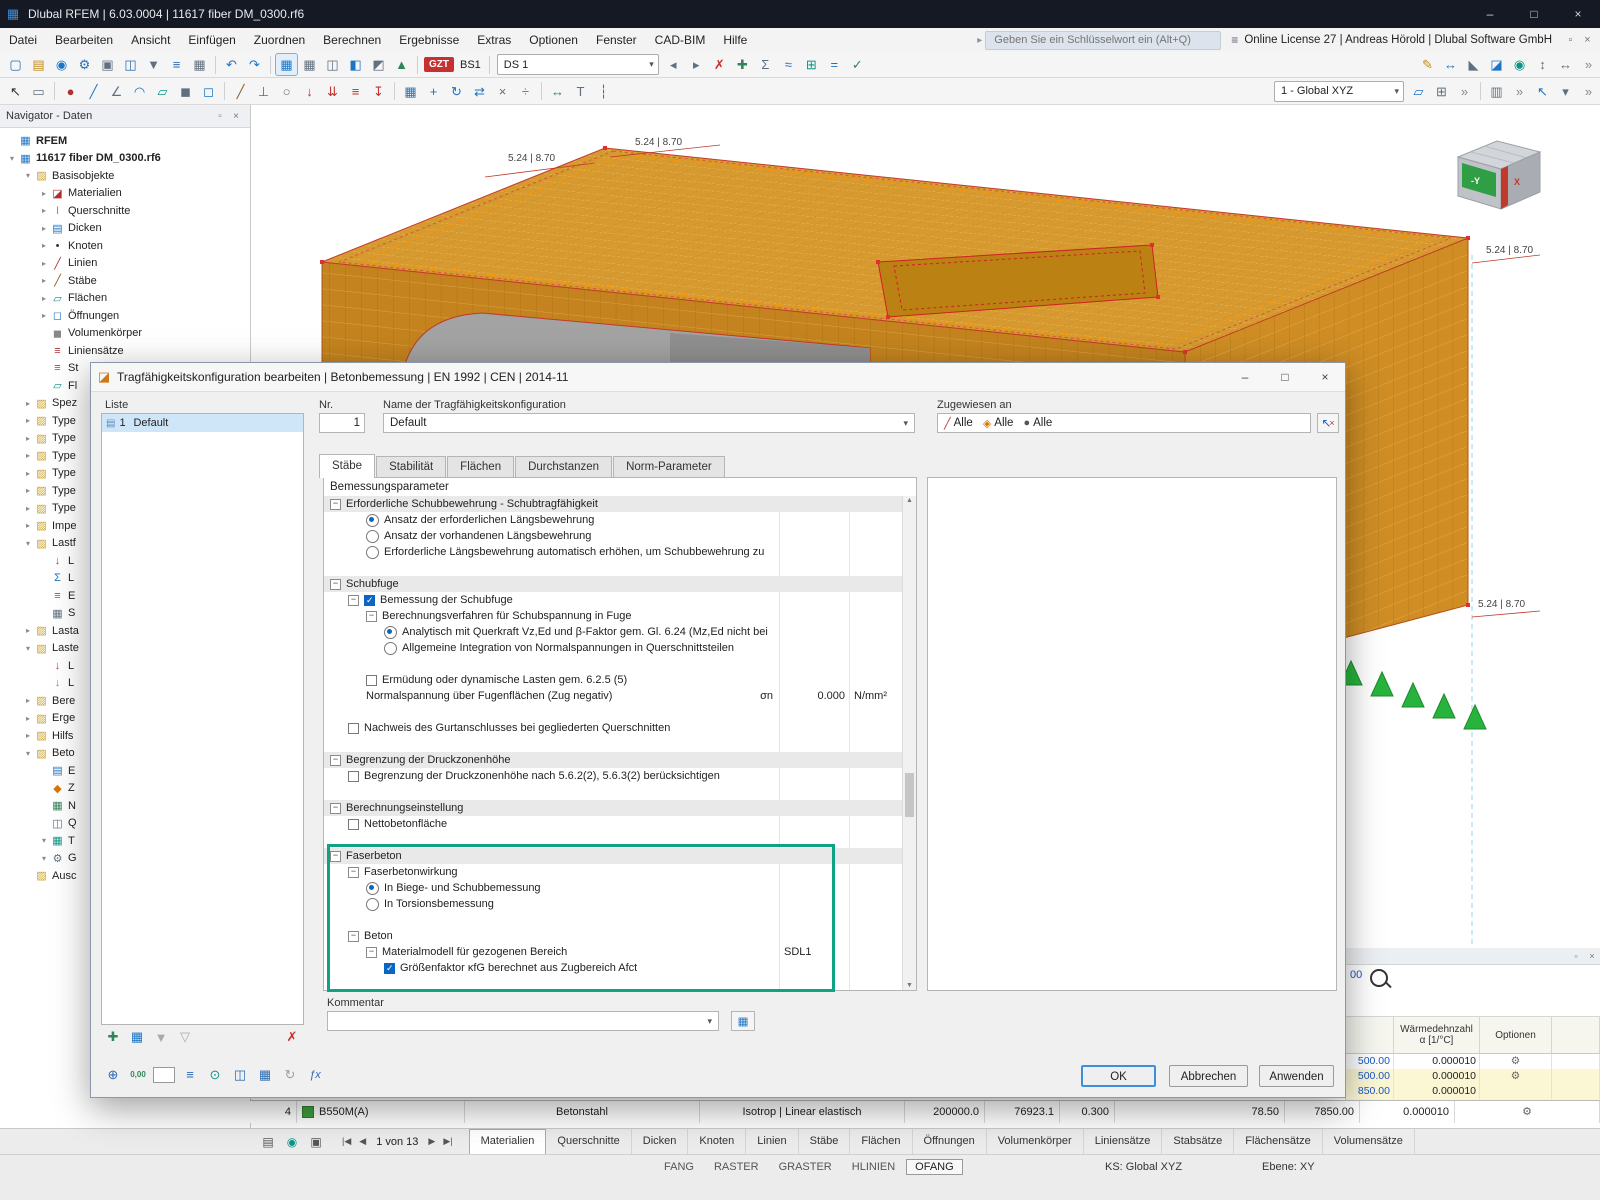 Image resolution: width=1600 pixels, height=1200 pixels. What do you see at coordinates (1296, 1076) in the screenshot?
I see `apply-button: Anwenden` at bounding box center [1296, 1076].